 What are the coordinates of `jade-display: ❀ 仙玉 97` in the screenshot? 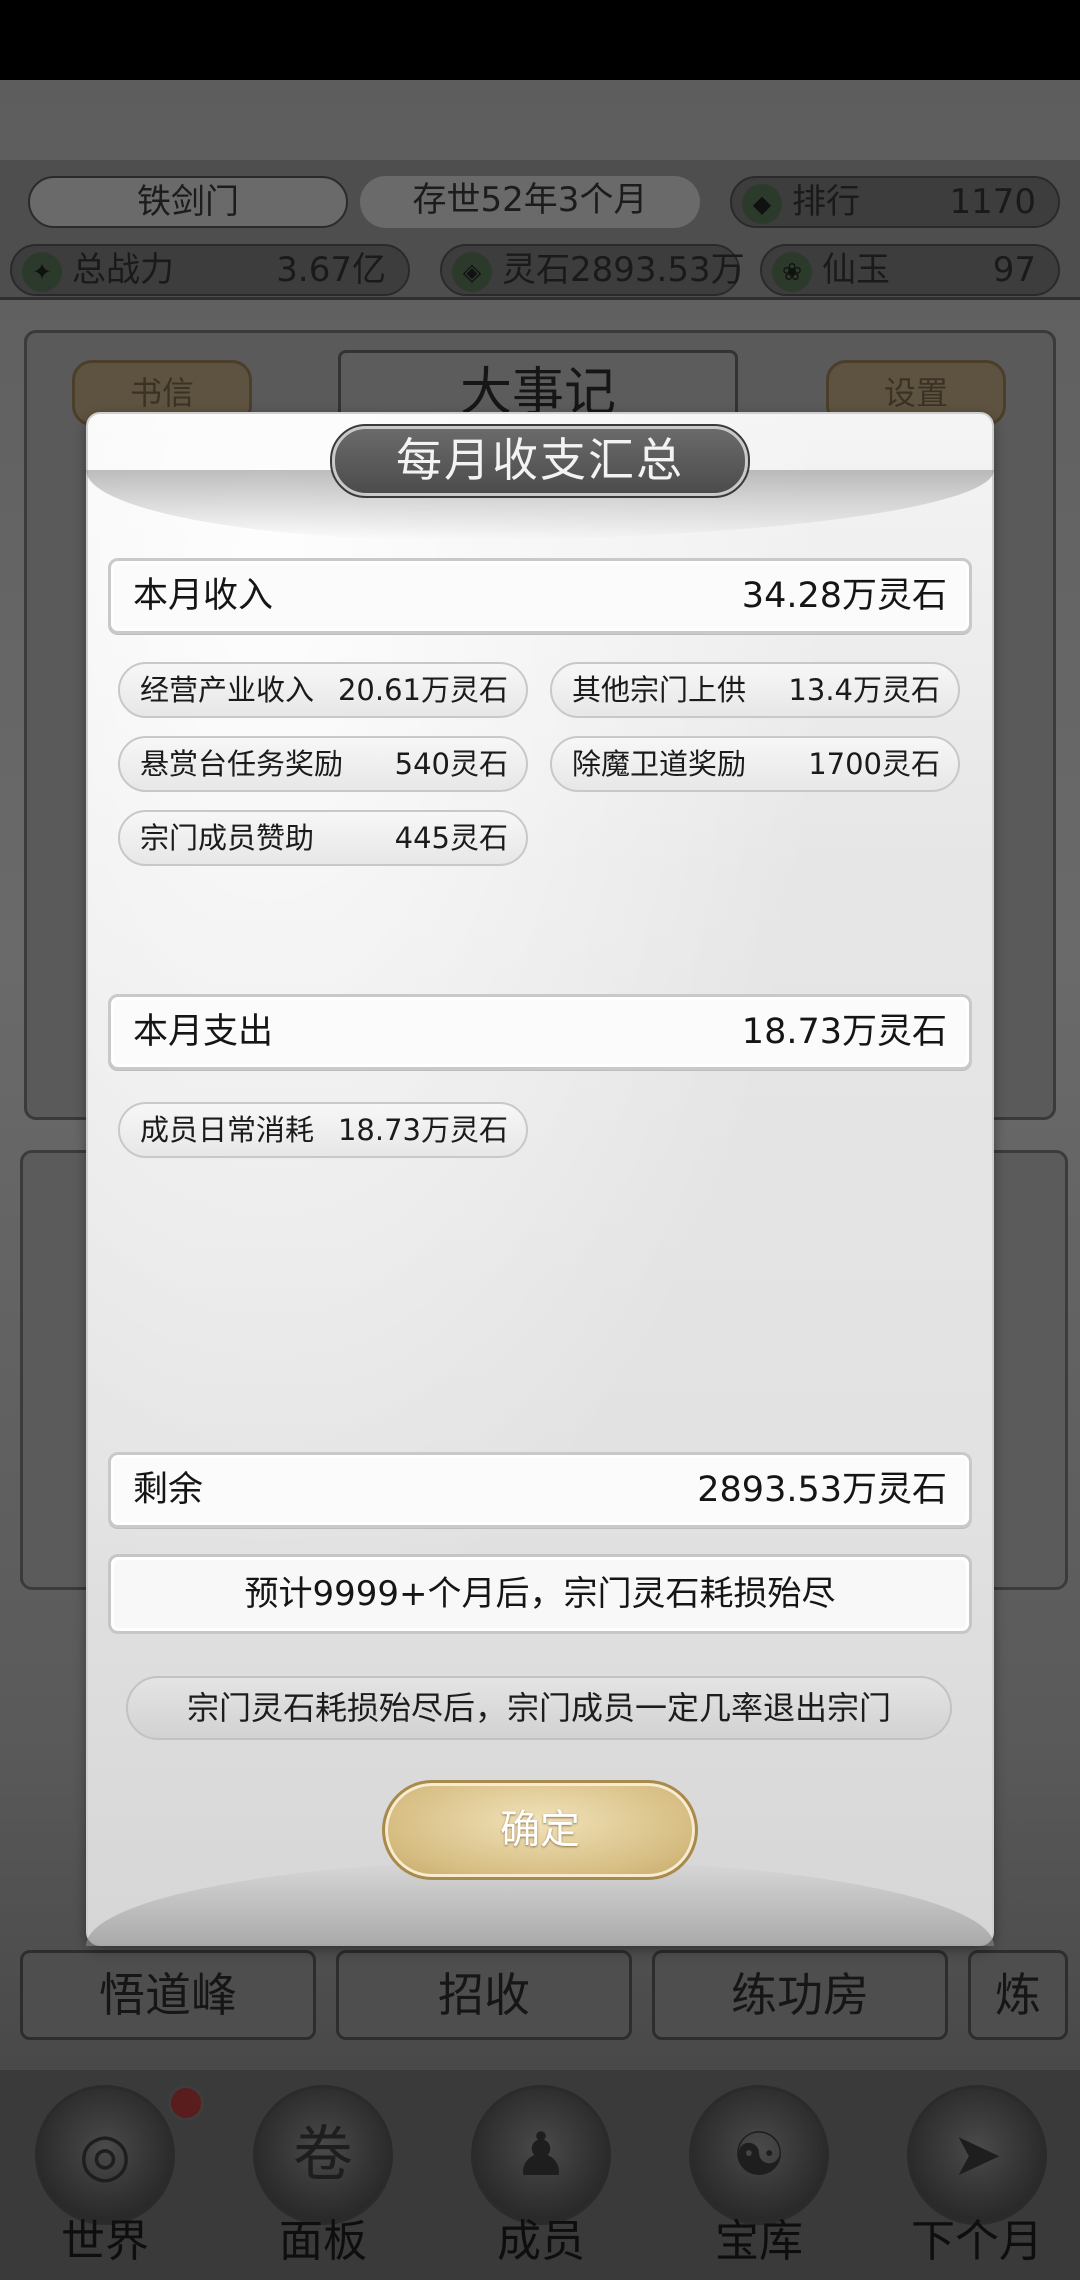 It's located at (910, 270).